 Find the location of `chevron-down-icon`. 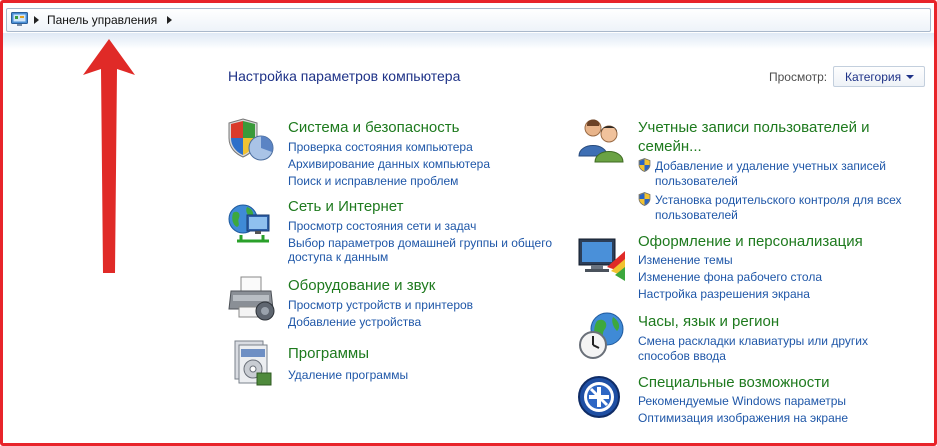

chevron-down-icon is located at coordinates (910, 77).